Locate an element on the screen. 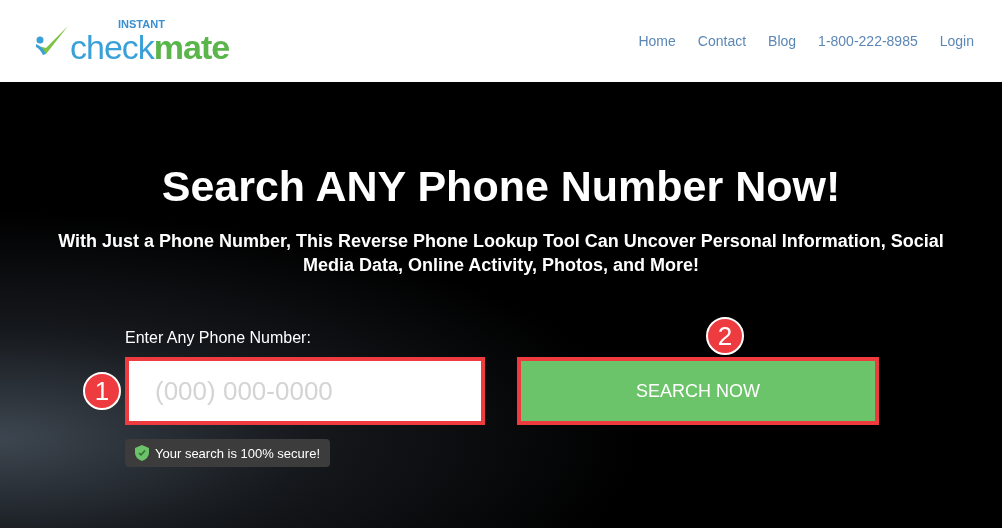 This screenshot has height=528, width=1002. logo-wordmark: checkmate is located at coordinates (150, 46).